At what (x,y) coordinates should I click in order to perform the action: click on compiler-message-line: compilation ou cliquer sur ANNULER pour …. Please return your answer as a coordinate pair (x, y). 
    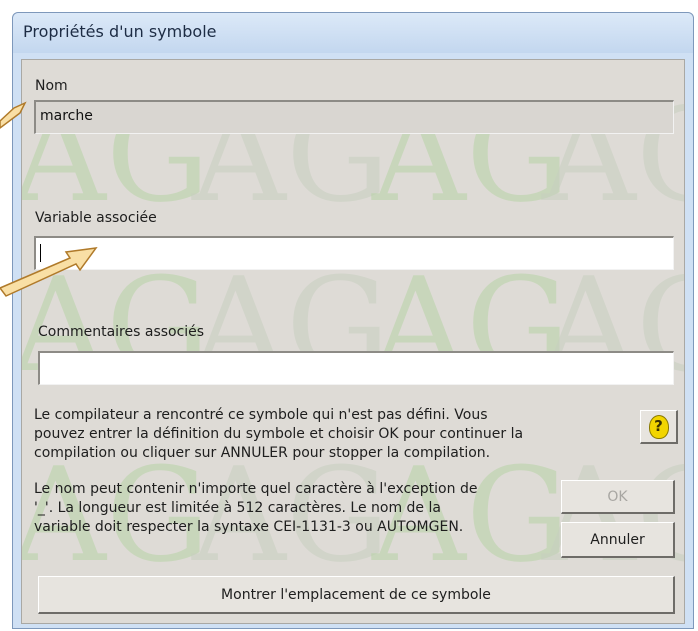
    Looking at the image, I should click on (262, 453).